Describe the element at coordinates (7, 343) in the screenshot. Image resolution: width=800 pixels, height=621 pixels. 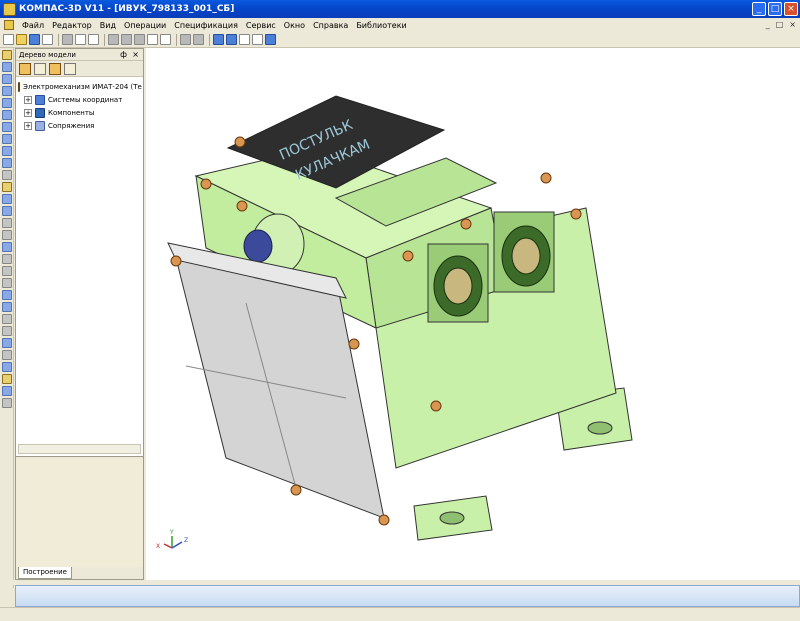
I see `shell-icon` at that location.